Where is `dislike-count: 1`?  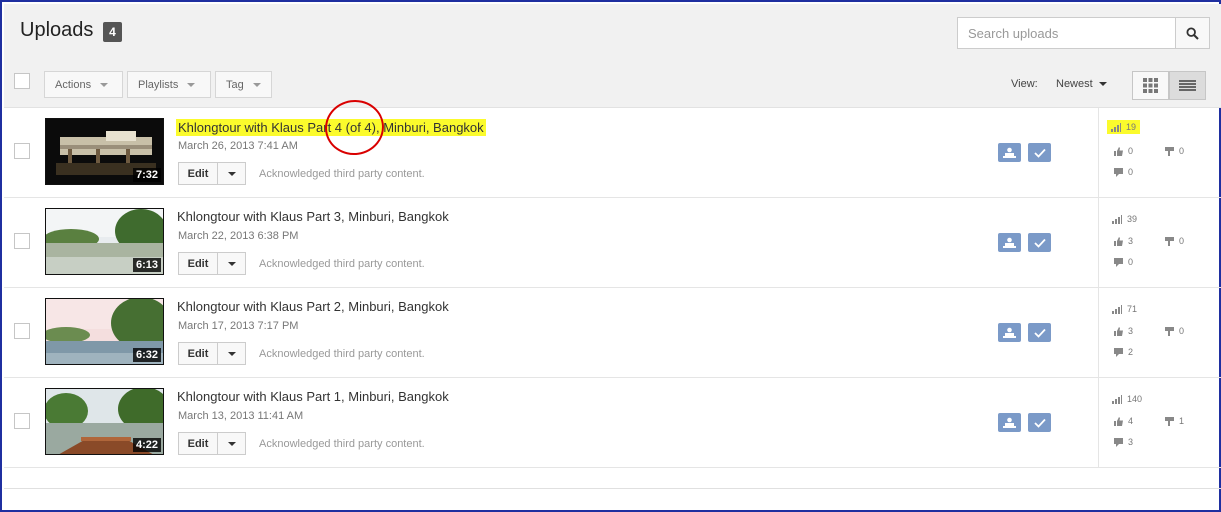 dislike-count: 1 is located at coordinates (1174, 421).